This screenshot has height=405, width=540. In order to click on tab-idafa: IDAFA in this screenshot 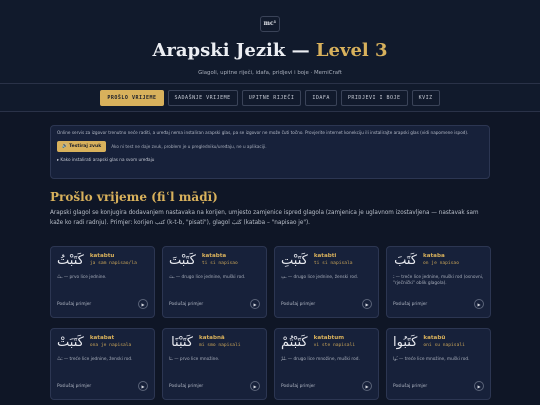, I will do `click(321, 97)`.